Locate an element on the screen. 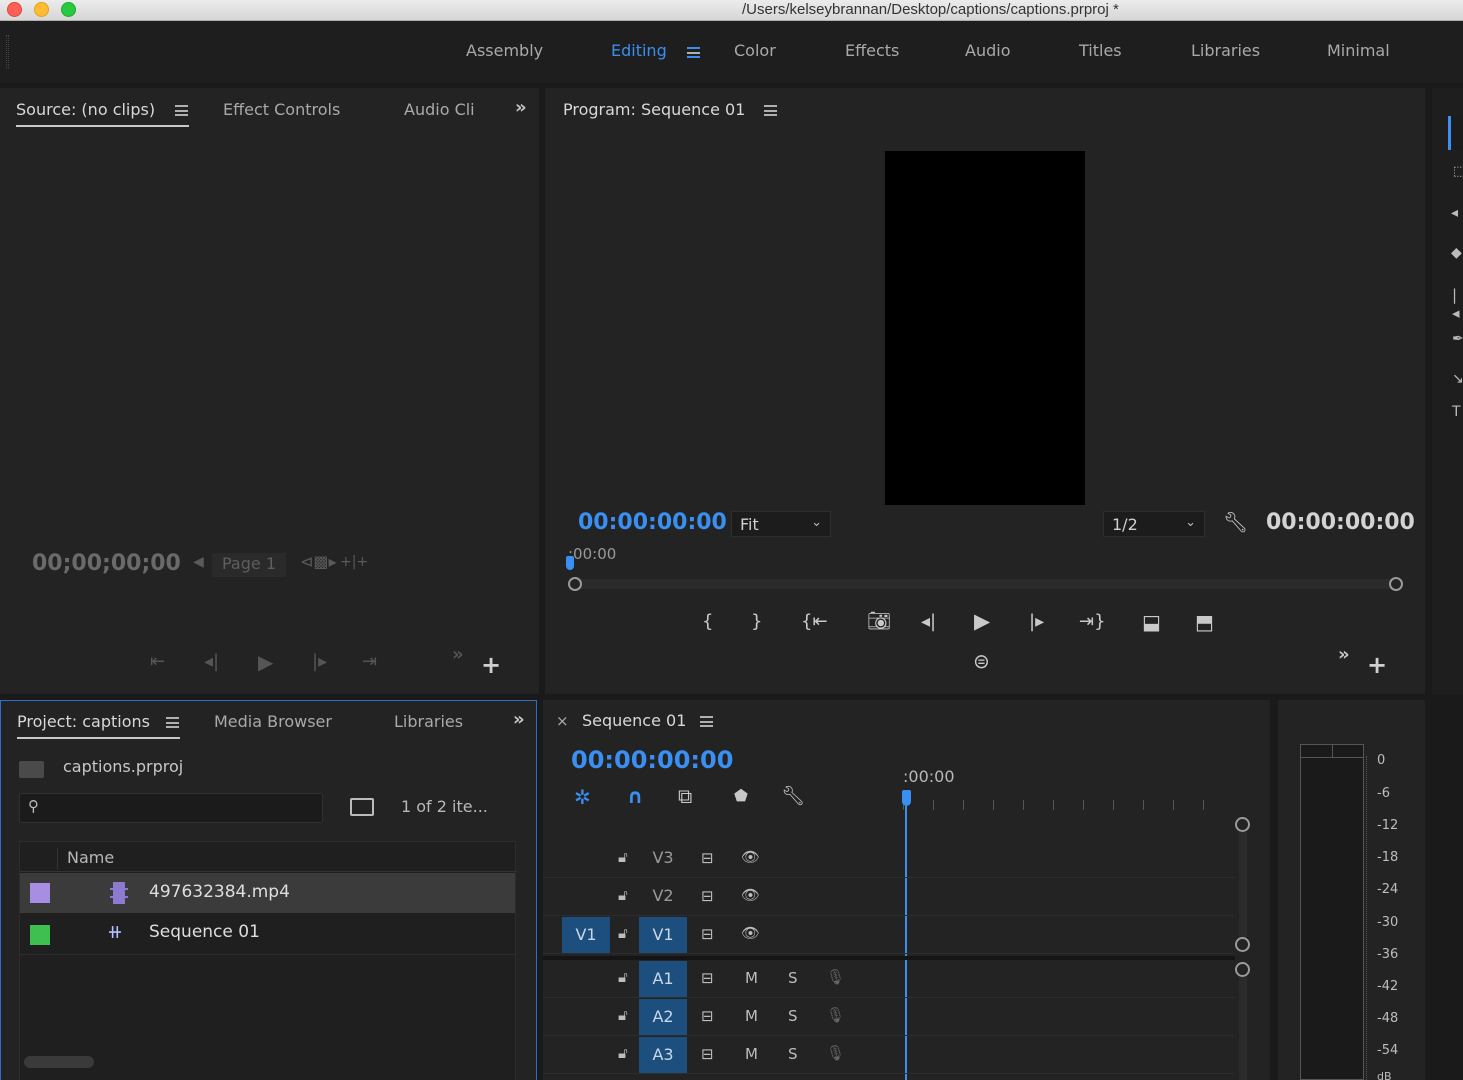  workspace-audio: Audio is located at coordinates (987, 50).